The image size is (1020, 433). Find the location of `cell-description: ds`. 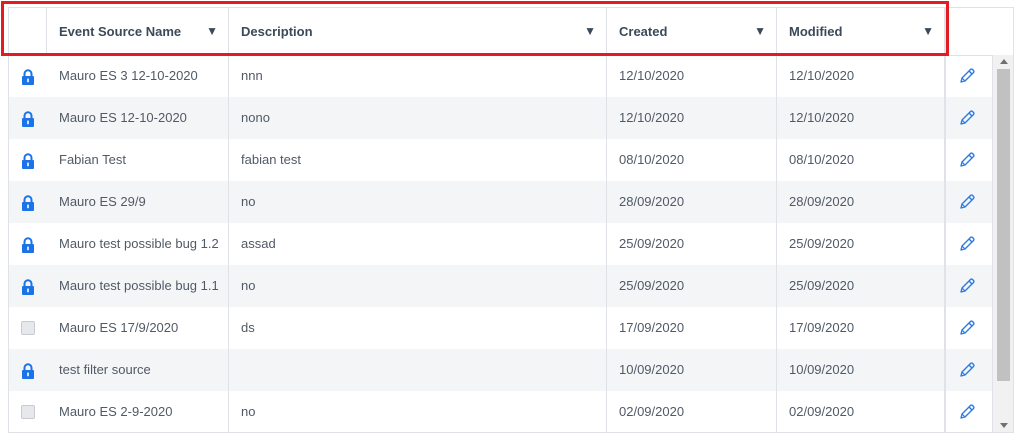

cell-description: ds is located at coordinates (418, 328).